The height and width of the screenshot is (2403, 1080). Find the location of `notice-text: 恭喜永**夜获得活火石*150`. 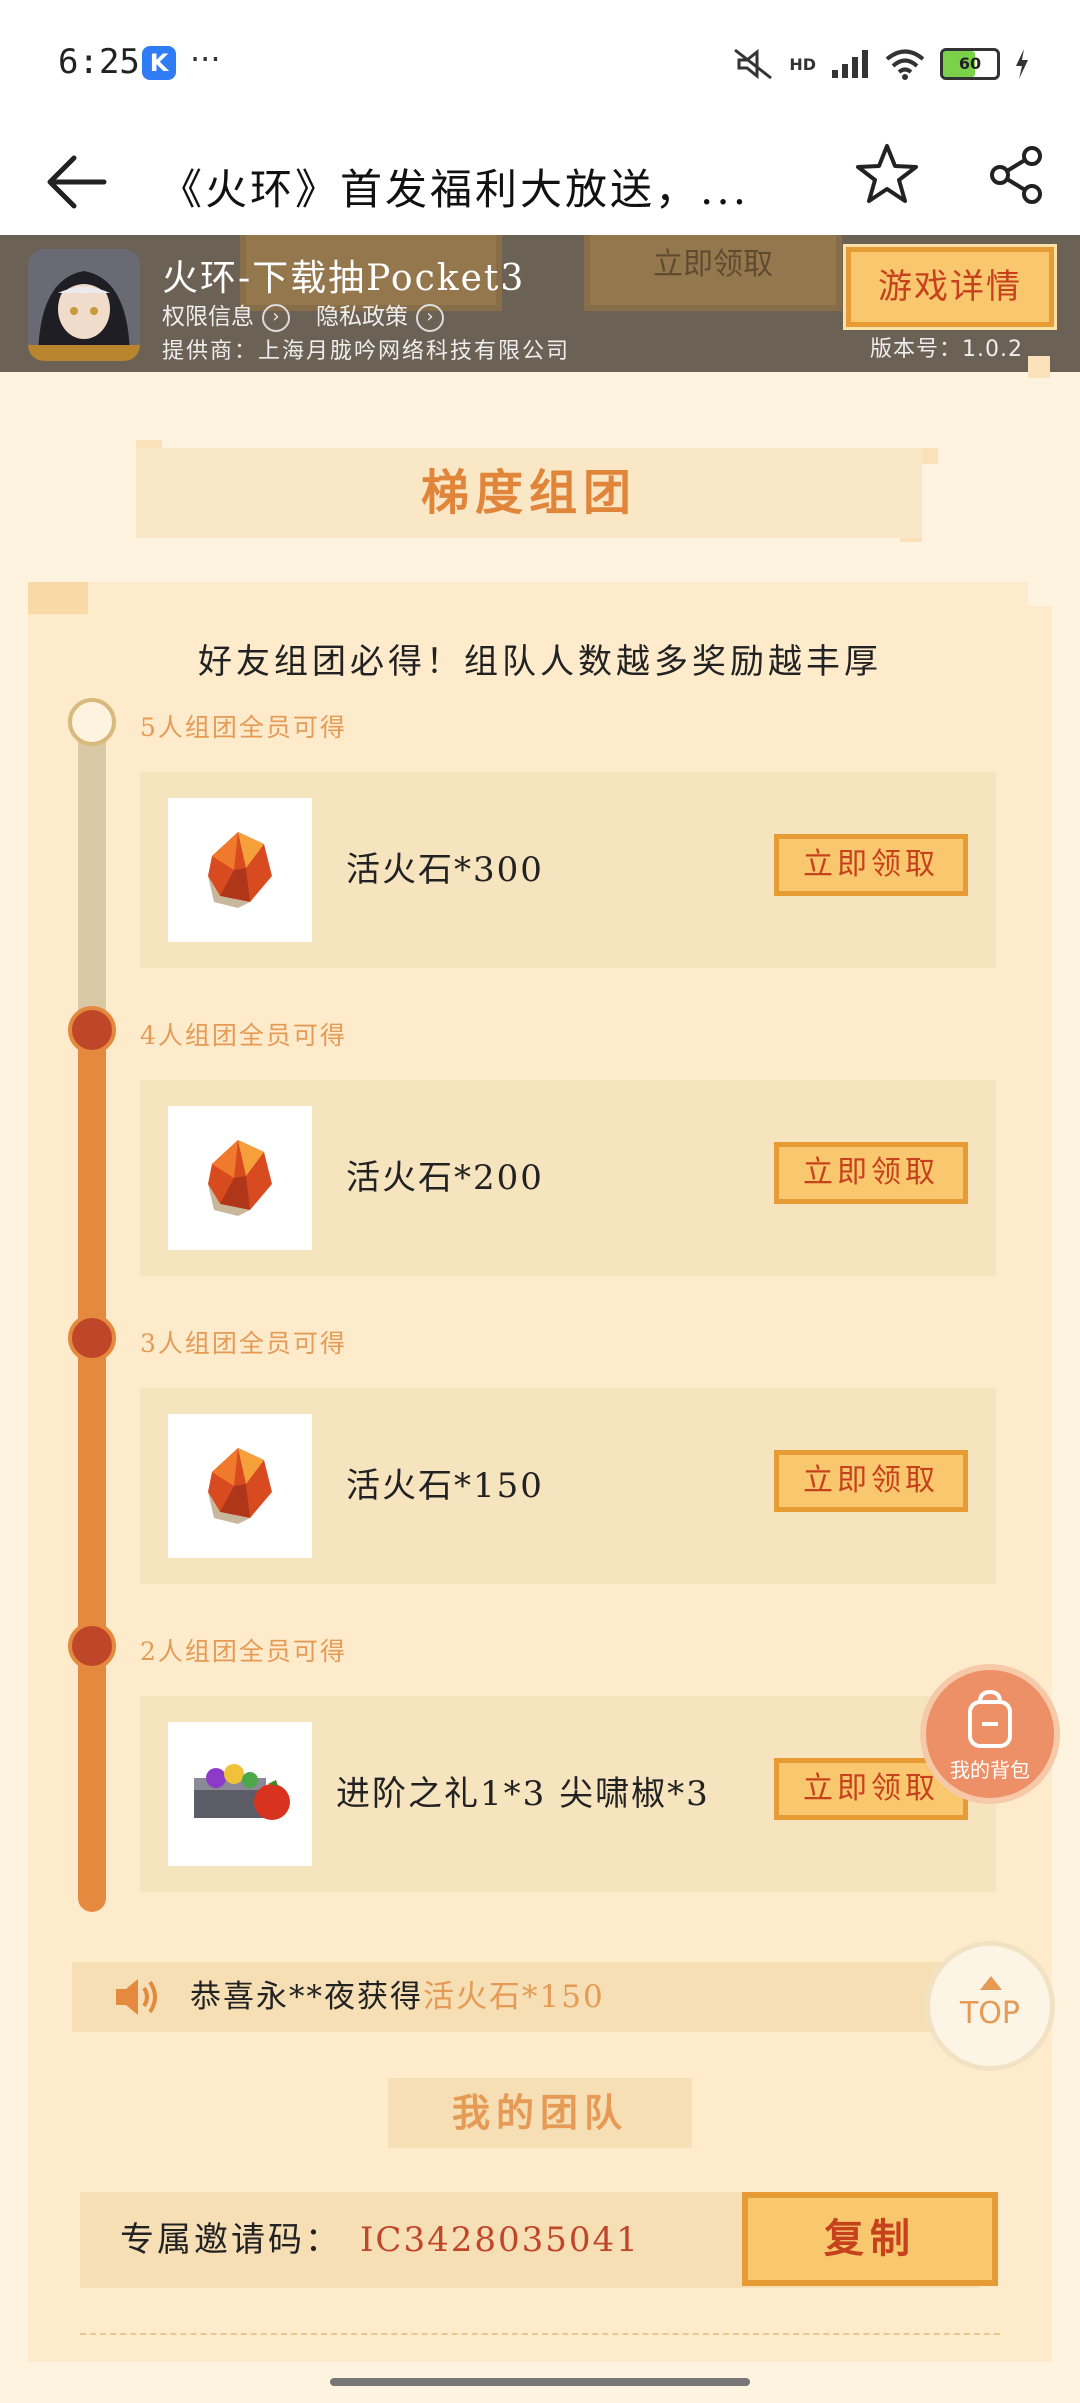

notice-text: 恭喜永**夜获得活火石*150 is located at coordinates (397, 1997).